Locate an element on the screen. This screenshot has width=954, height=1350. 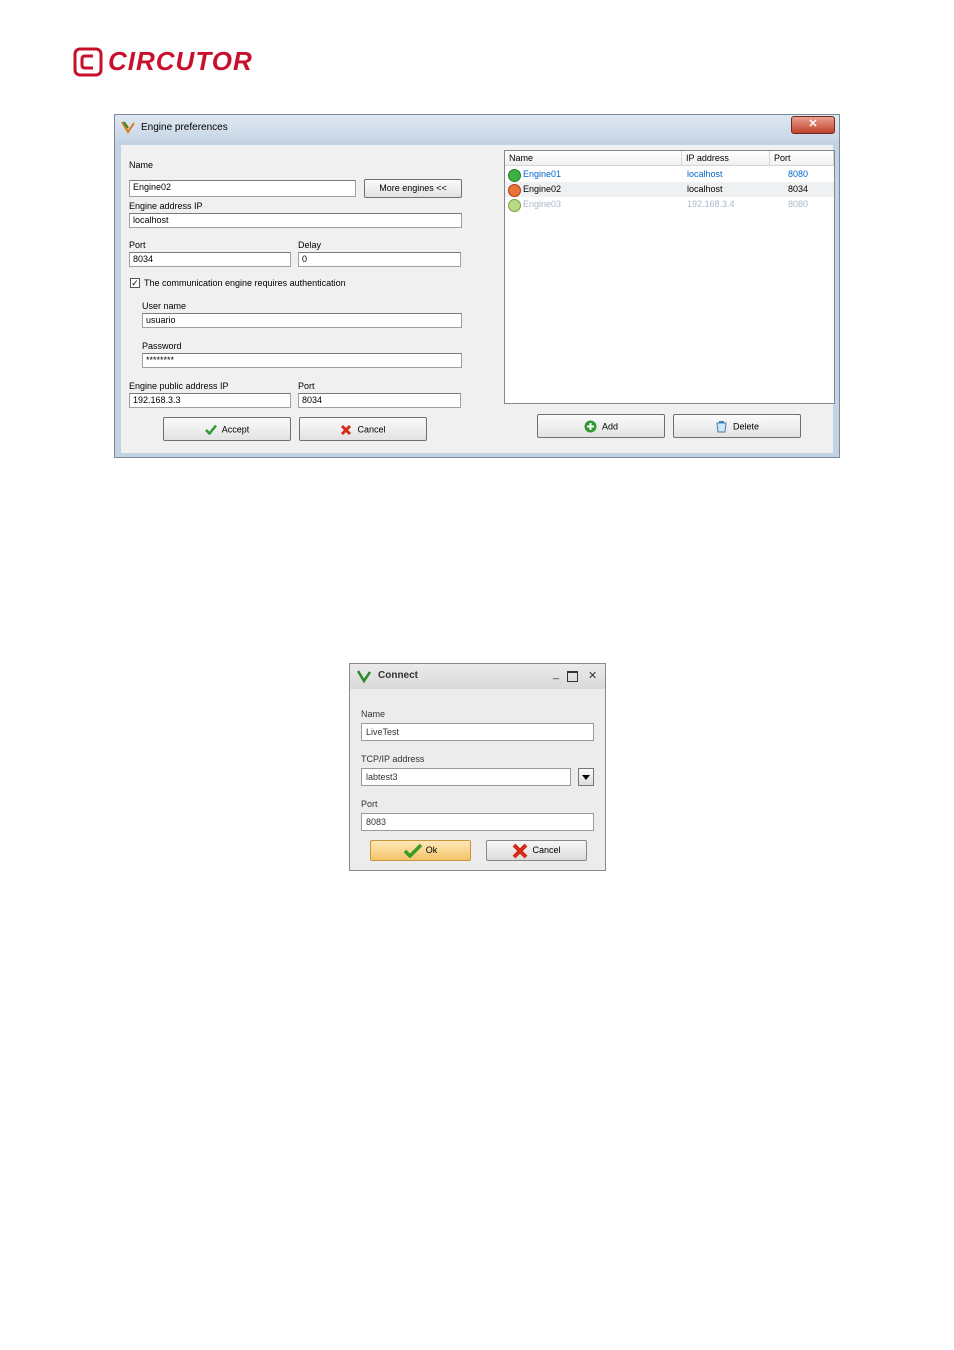
list-item: Engine01 localhost 8080 is located at coordinates (669, 174).